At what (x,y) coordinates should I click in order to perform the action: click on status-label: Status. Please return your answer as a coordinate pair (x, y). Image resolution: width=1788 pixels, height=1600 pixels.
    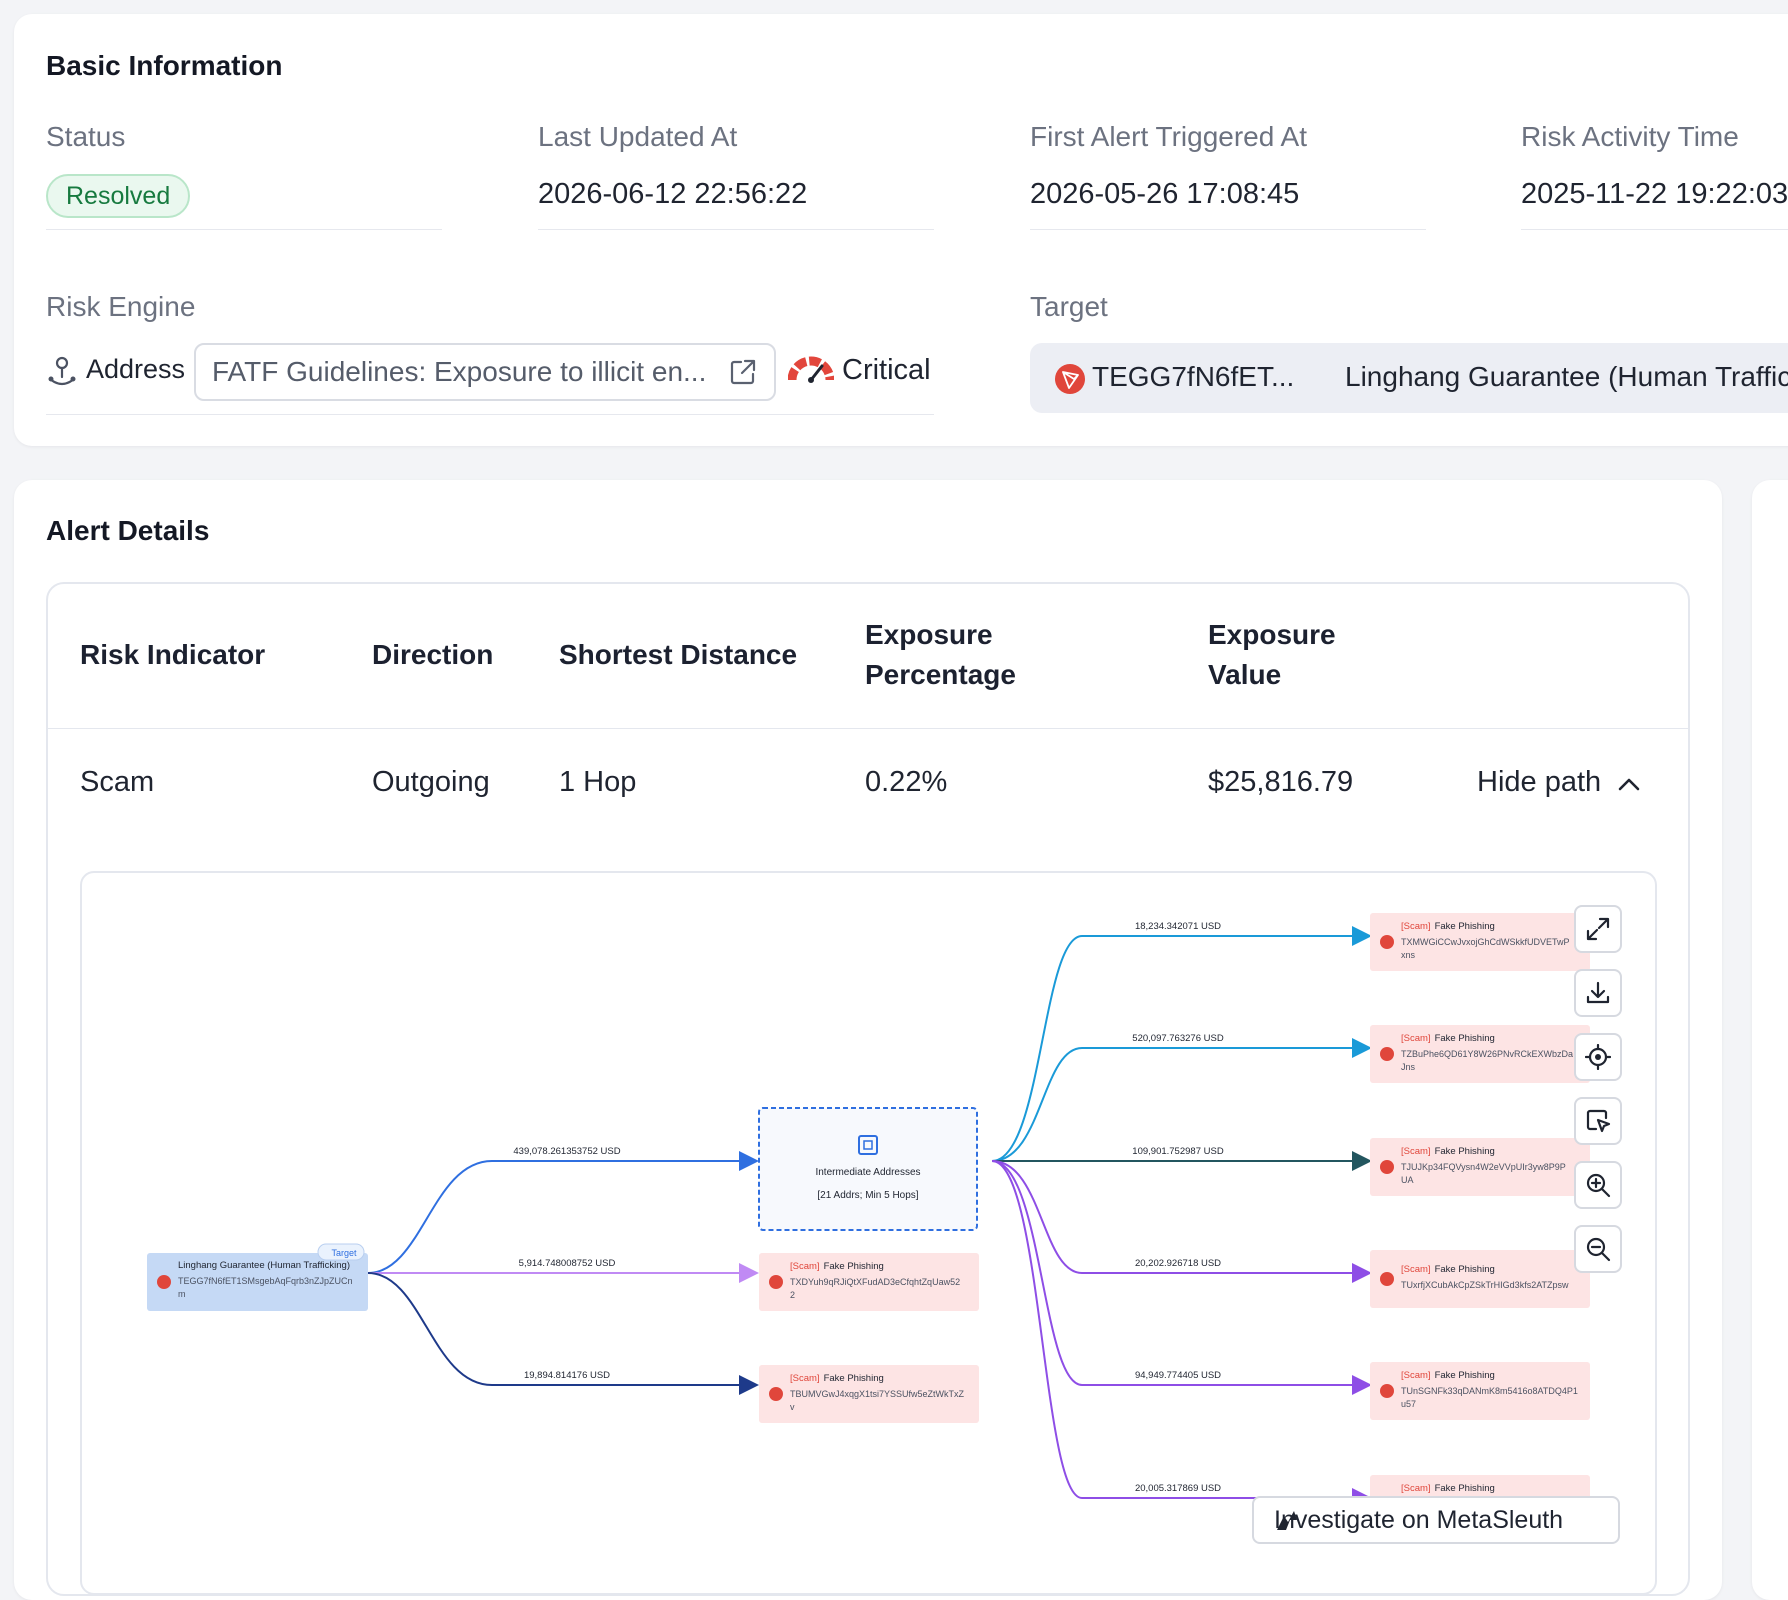
    Looking at the image, I should click on (86, 136).